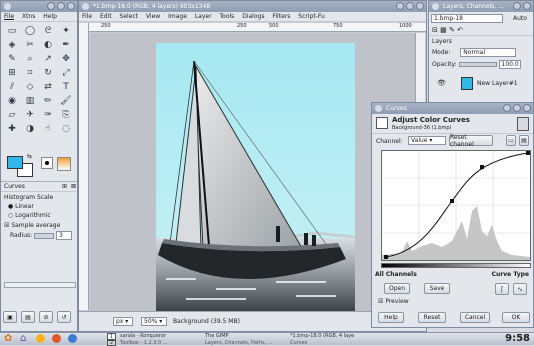 The image size is (534, 346). I want to click on reset-channel-button: Reset channel, so click(471, 141).